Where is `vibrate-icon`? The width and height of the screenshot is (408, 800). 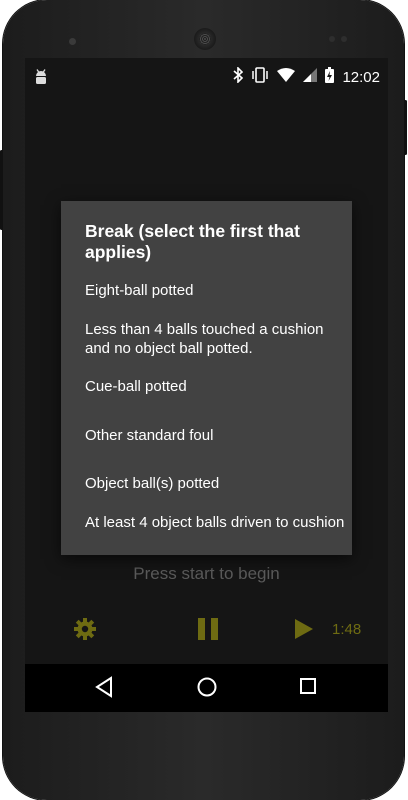
vibrate-icon is located at coordinates (260, 77).